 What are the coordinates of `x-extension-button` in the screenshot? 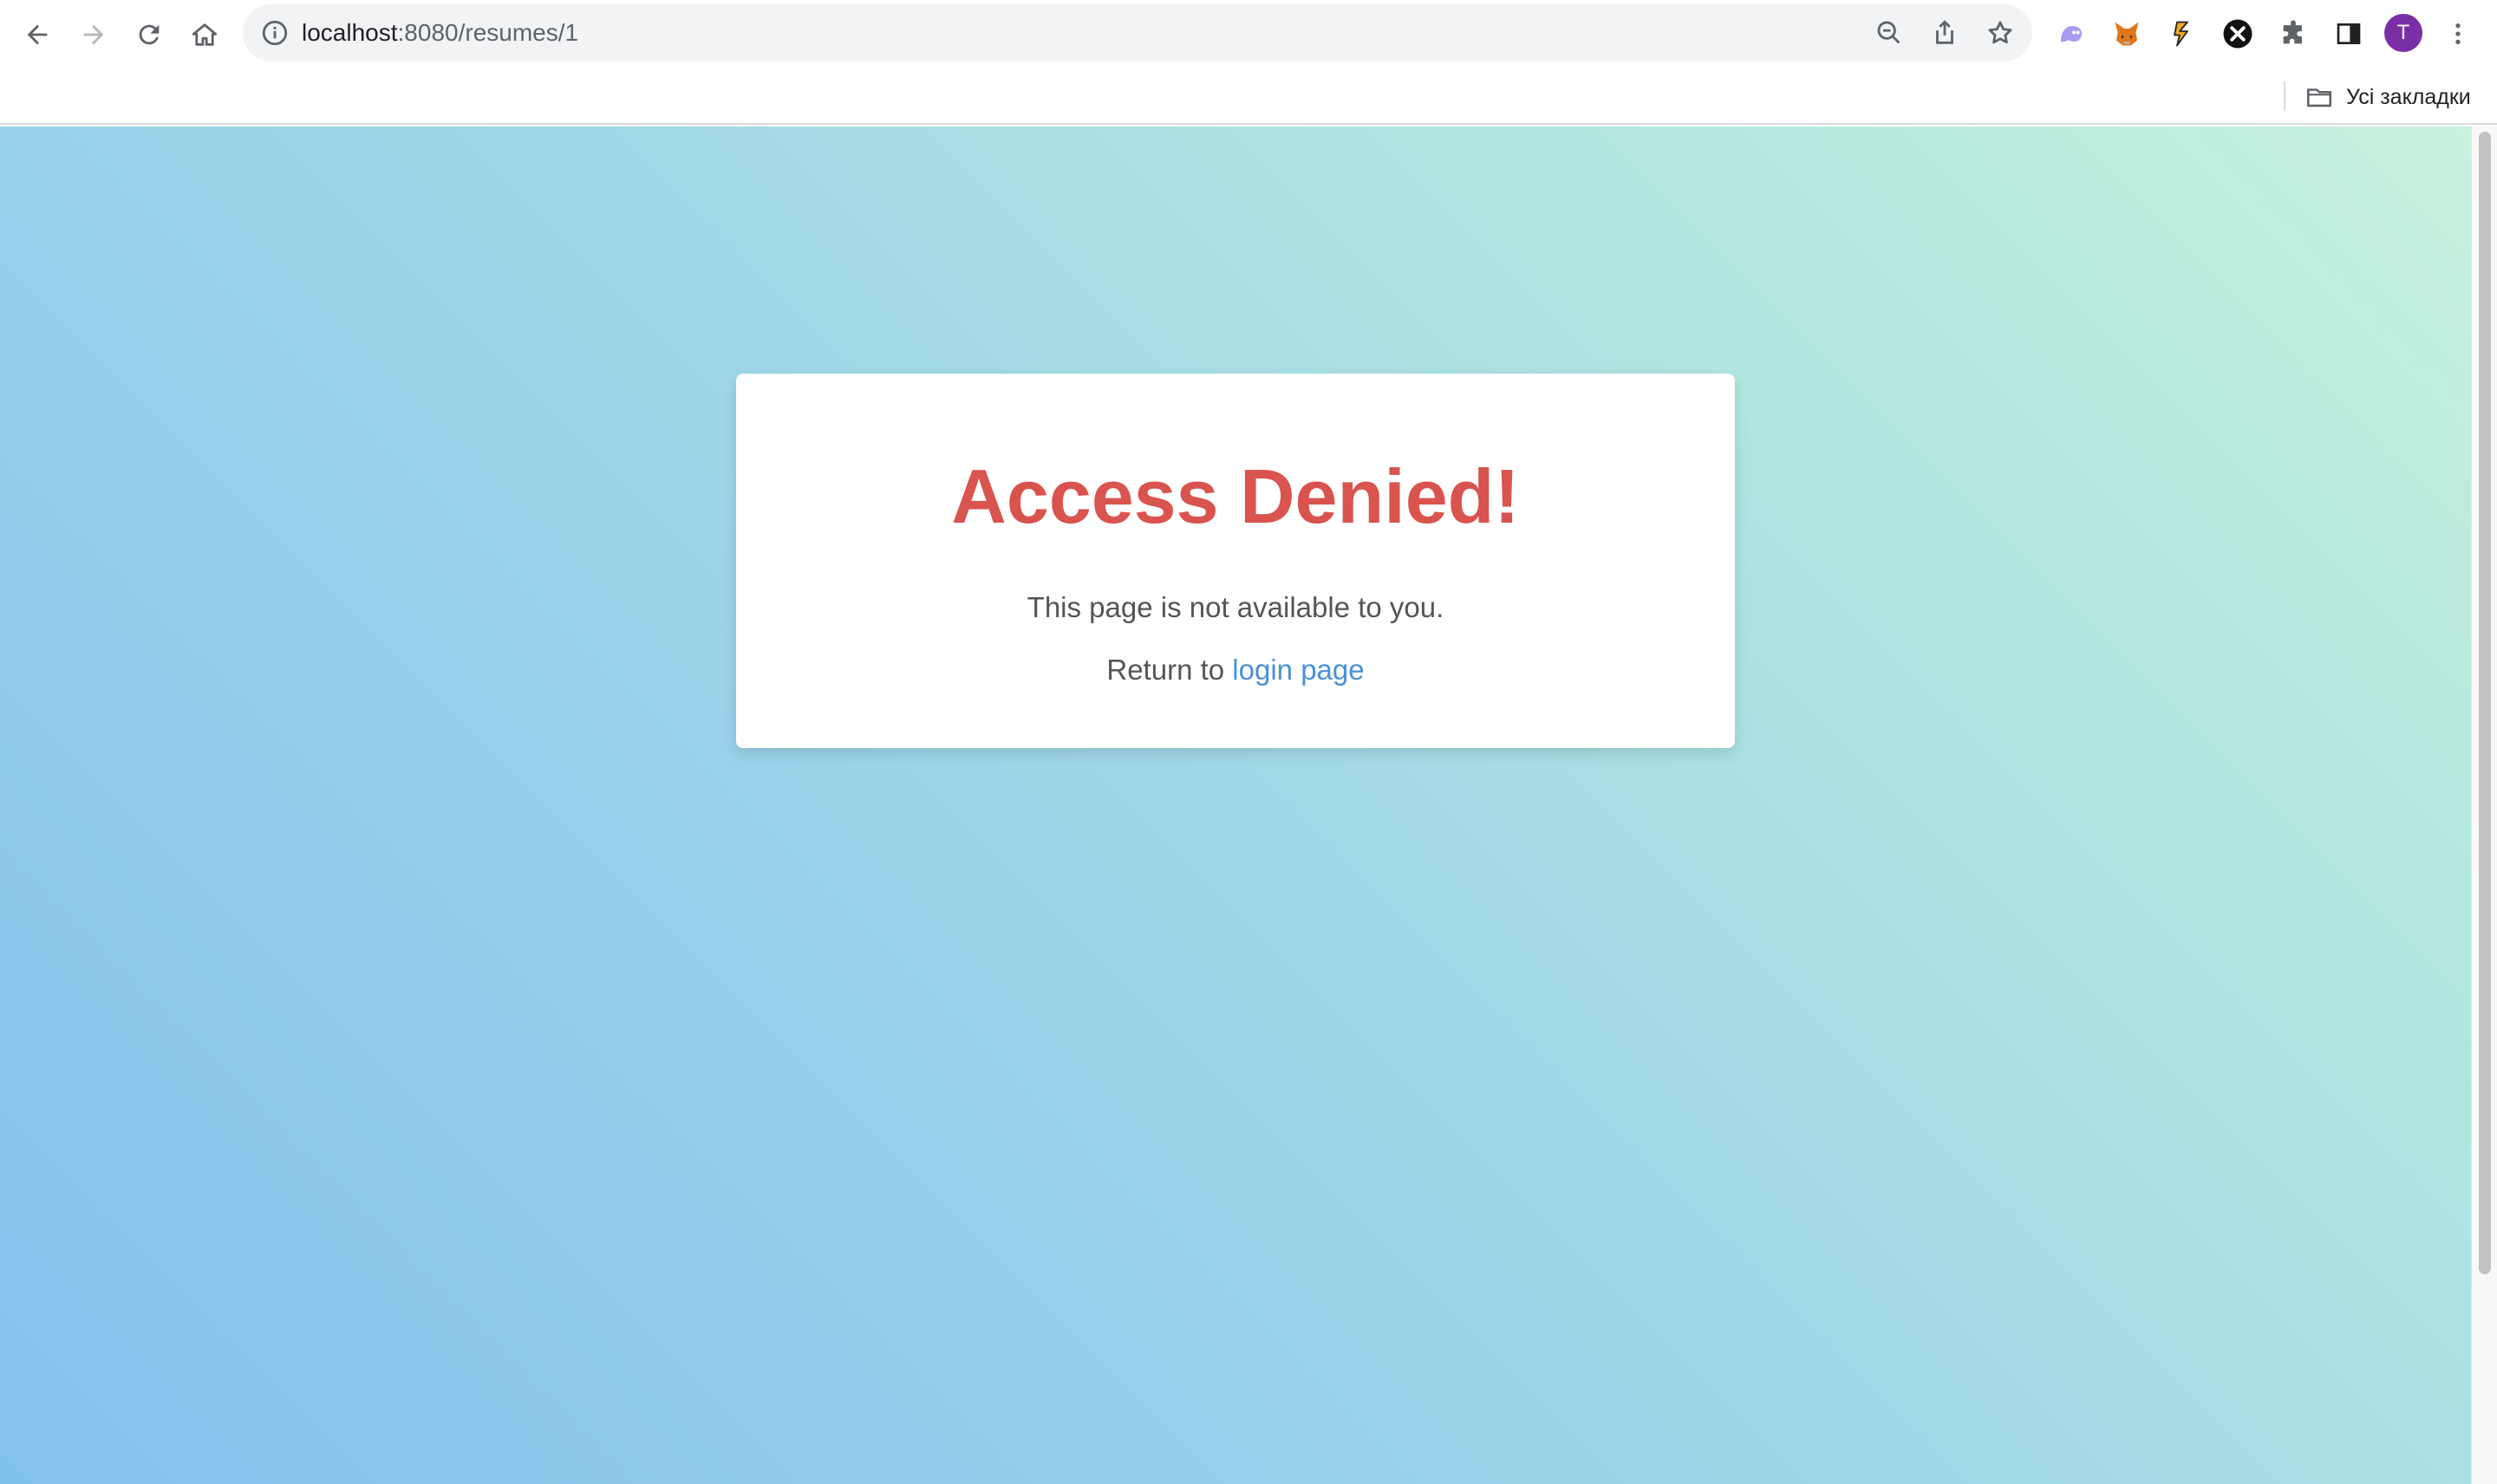 It's located at (2237, 33).